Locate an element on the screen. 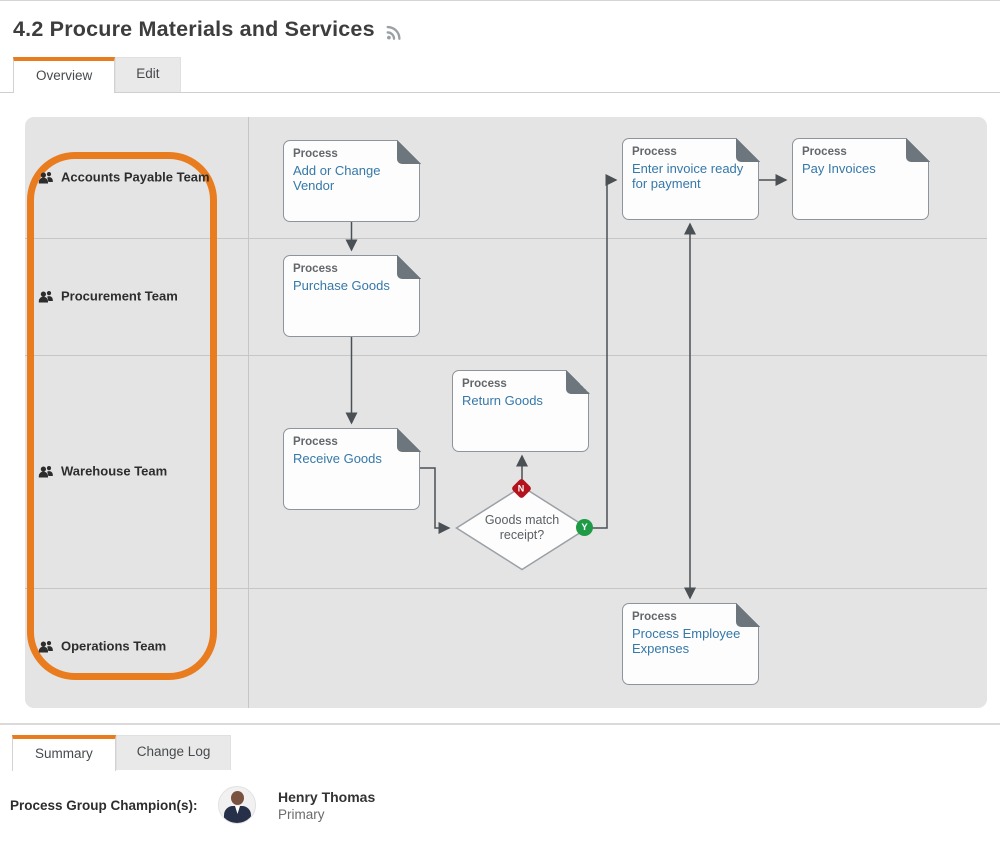 This screenshot has width=1000, height=848. lane-label-accounts-payable: Accounts Payable Team is located at coordinates (124, 177).